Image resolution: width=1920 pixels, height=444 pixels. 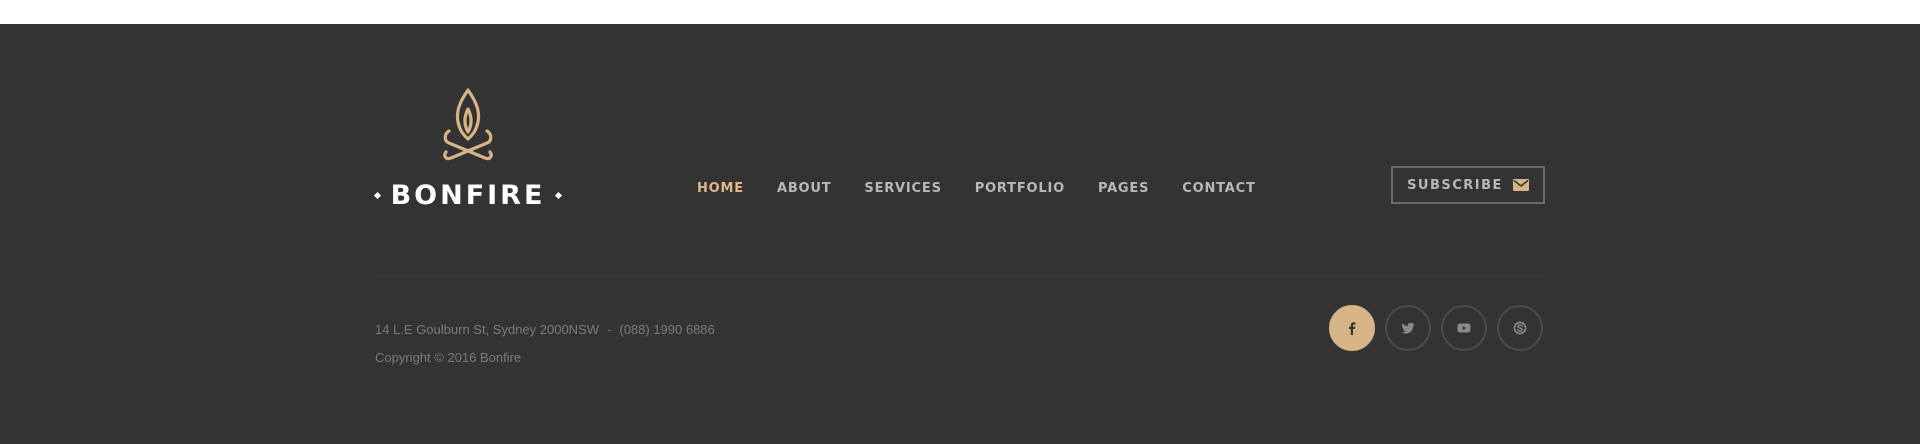 I want to click on logo-link: BONFIRE, so click(x=468, y=149).